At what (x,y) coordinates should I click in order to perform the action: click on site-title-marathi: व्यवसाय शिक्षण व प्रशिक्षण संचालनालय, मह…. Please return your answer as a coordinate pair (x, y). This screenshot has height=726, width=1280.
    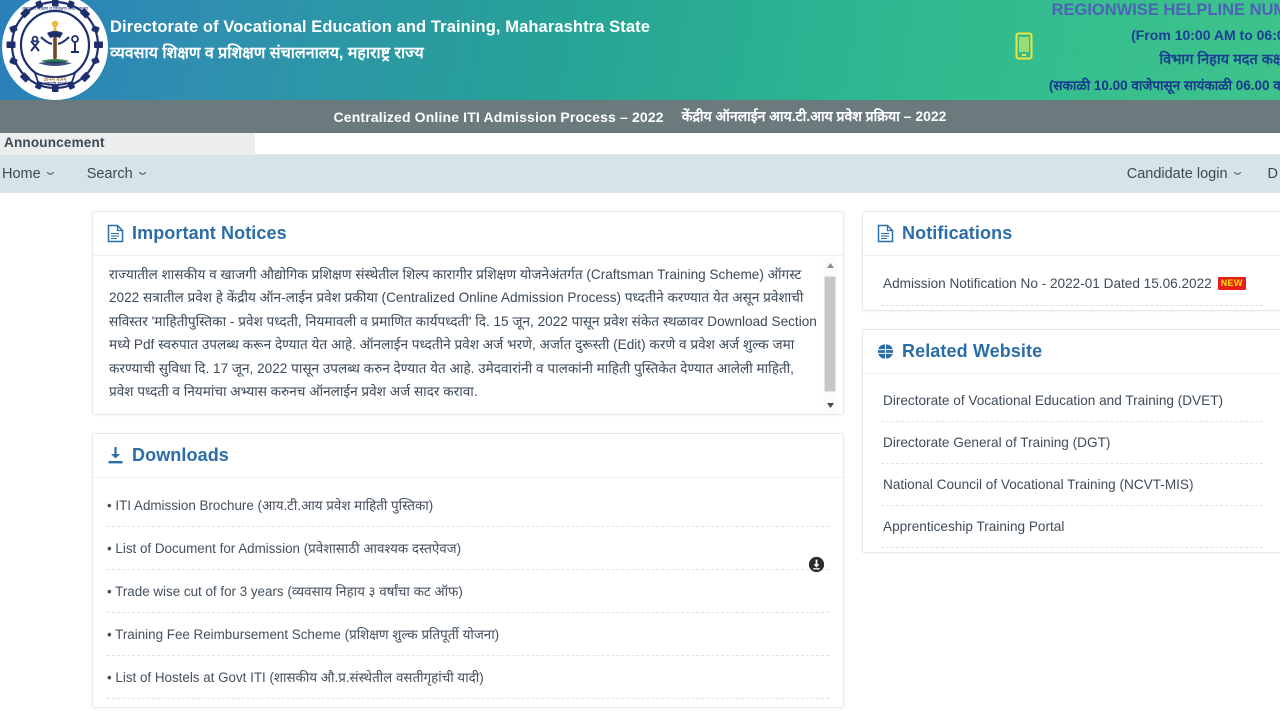
    Looking at the image, I should click on (267, 53).